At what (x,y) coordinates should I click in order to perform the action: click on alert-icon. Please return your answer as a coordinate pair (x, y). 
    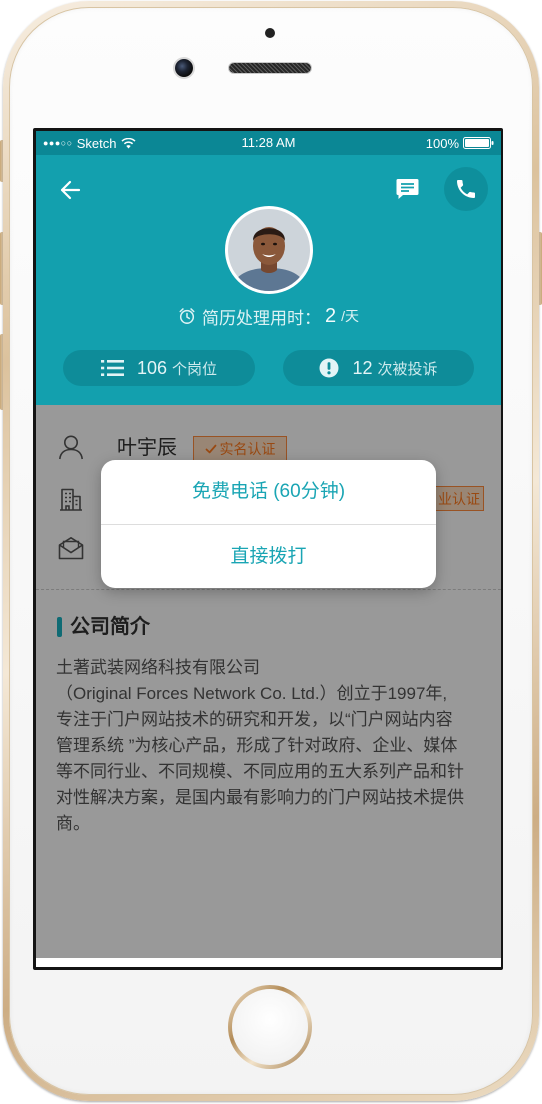
    Looking at the image, I should click on (329, 368).